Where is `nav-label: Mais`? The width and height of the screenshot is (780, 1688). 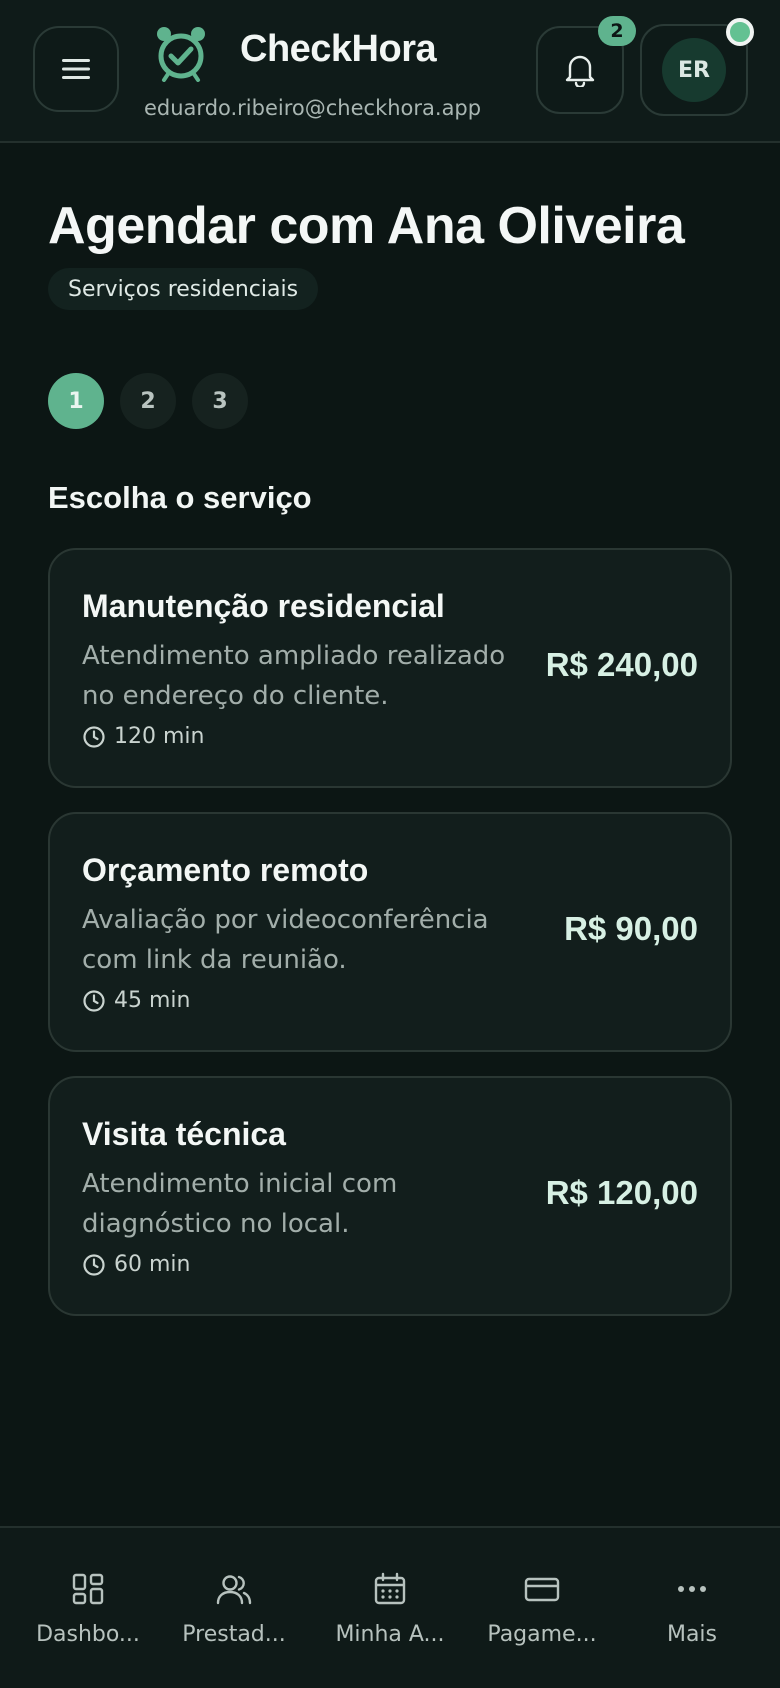
nav-label: Mais is located at coordinates (692, 1634).